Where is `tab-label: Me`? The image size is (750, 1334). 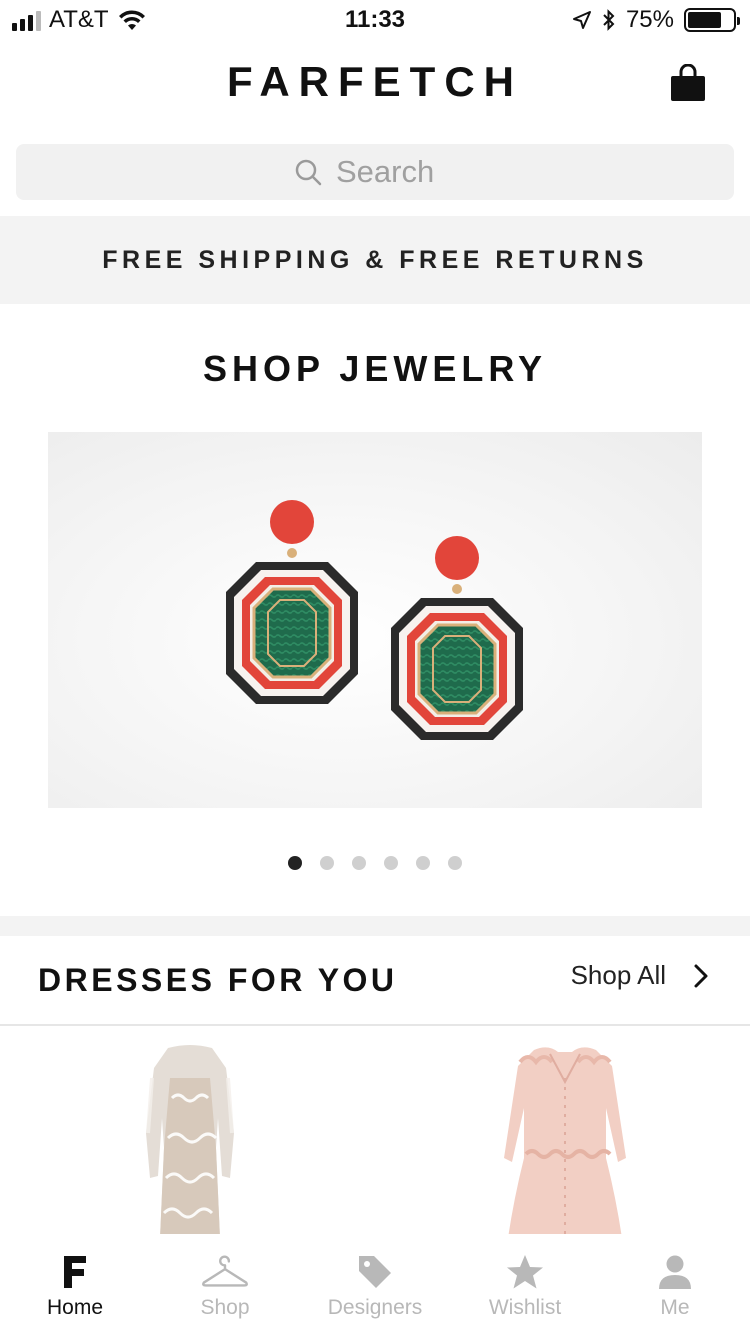 tab-label: Me is located at coordinates (675, 1307).